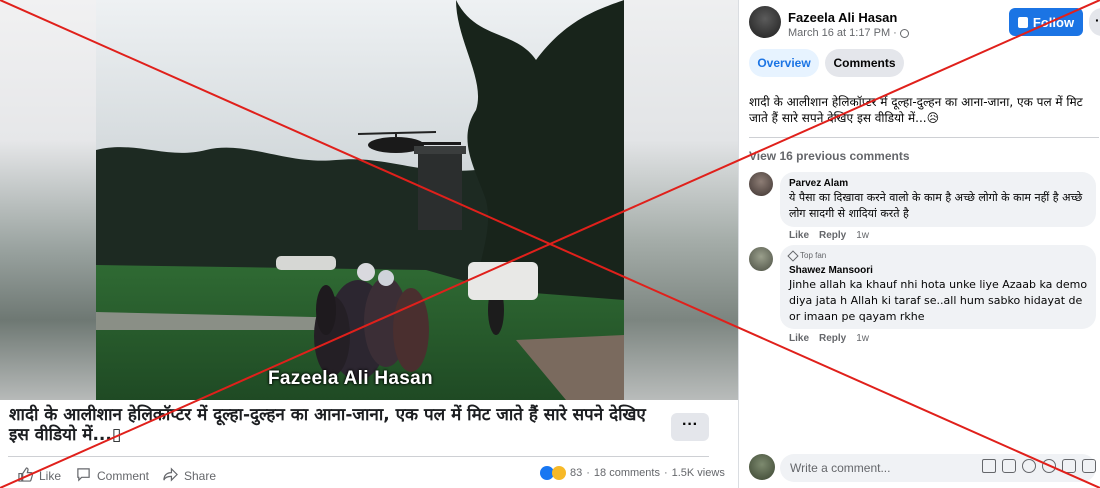 This screenshot has height=488, width=1100. What do you see at coordinates (576, 473) in the screenshot?
I see `reaction-count: 83` at bounding box center [576, 473].